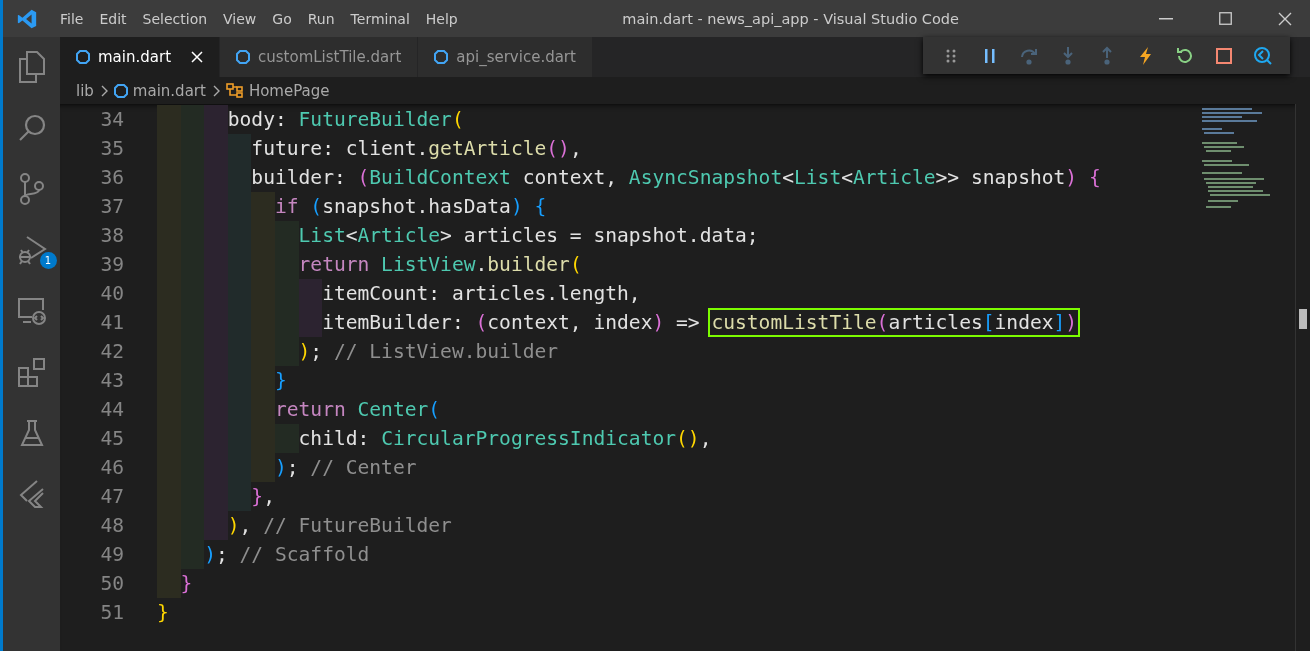 The height and width of the screenshot is (651, 1310). What do you see at coordinates (111, 322) in the screenshot?
I see `line-number: 41` at bounding box center [111, 322].